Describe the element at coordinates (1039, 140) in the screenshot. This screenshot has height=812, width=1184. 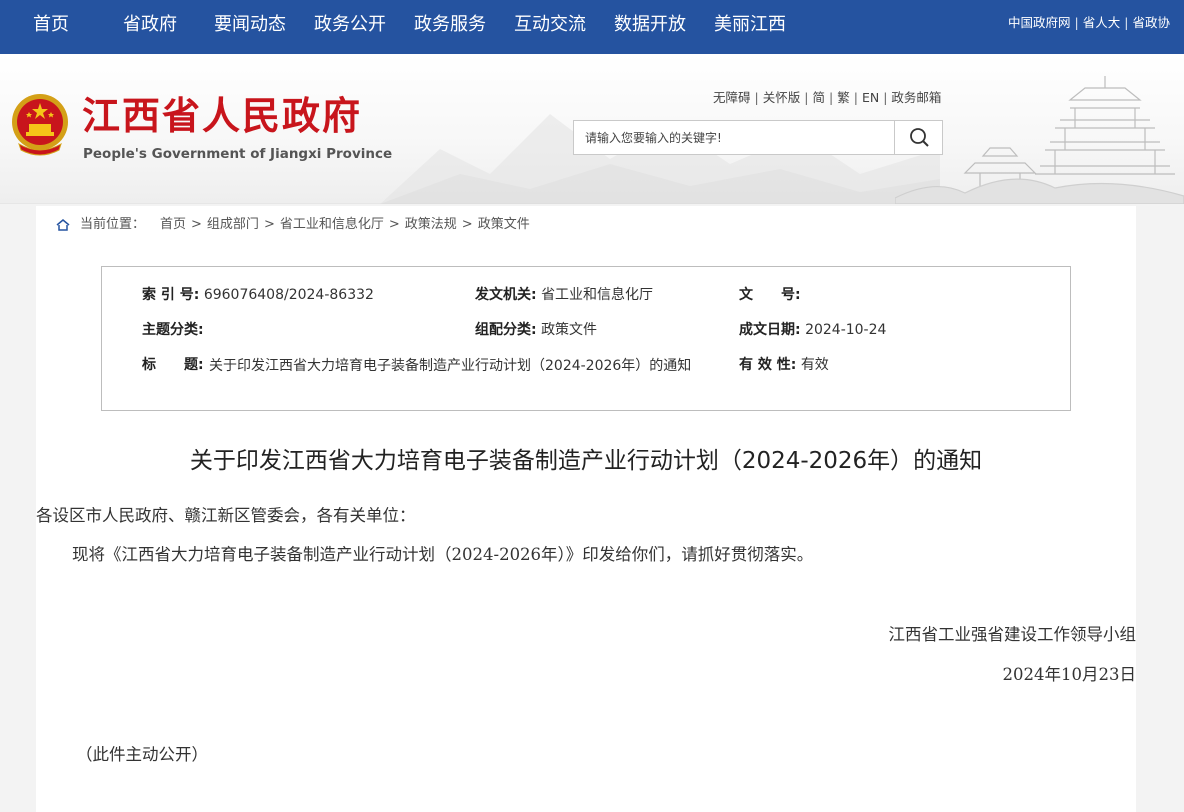
I see `pavilion-illustration-image` at that location.